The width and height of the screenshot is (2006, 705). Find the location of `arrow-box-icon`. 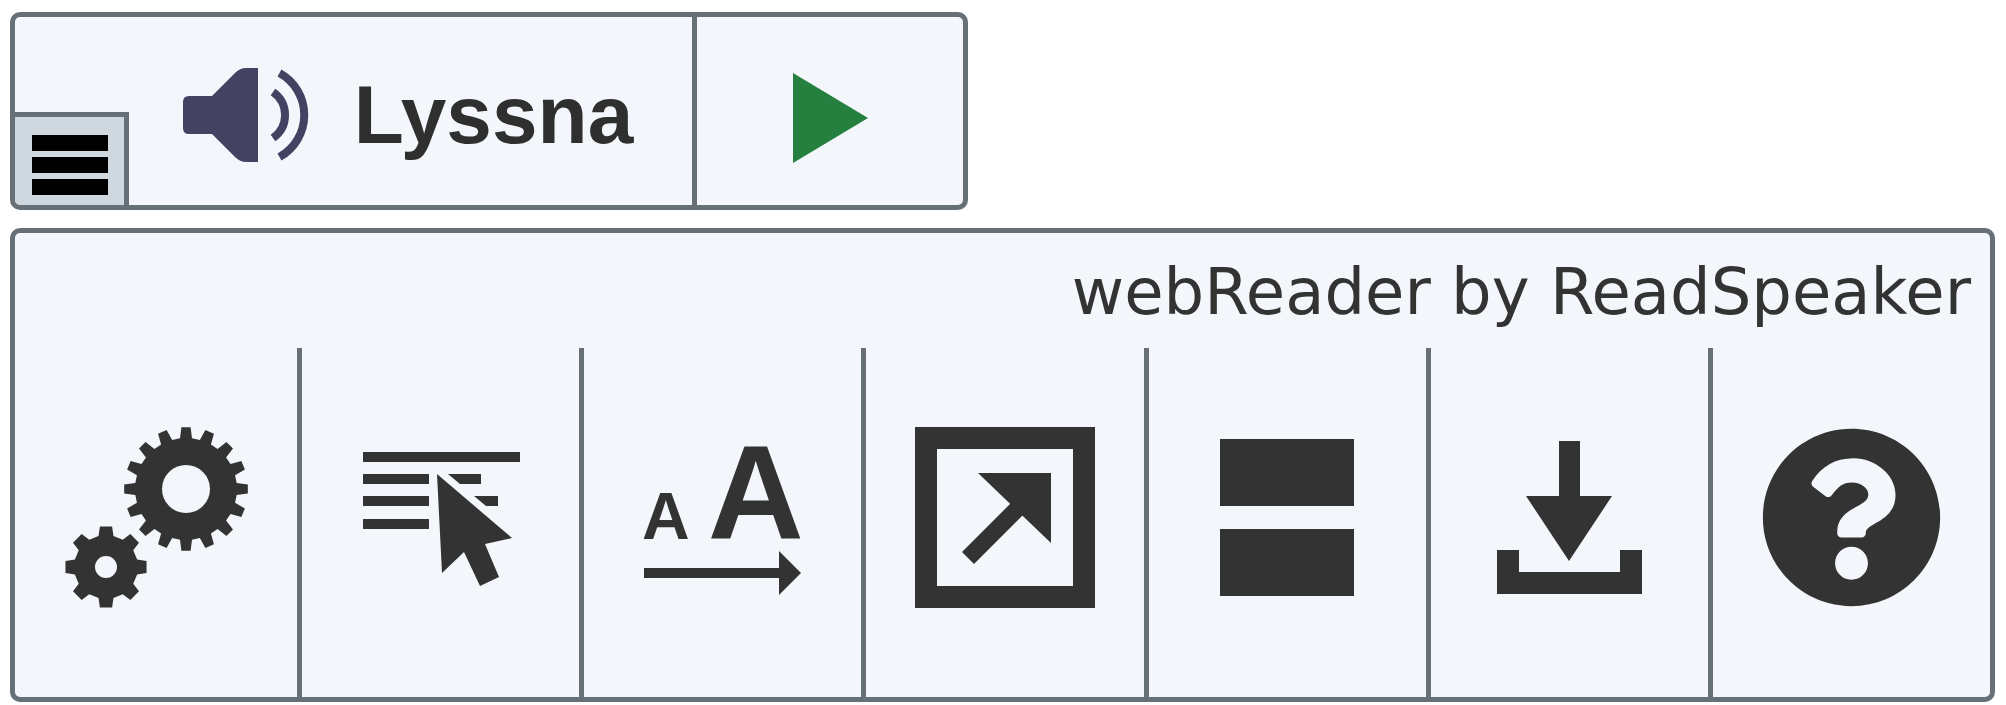

arrow-box-icon is located at coordinates (1005, 517).